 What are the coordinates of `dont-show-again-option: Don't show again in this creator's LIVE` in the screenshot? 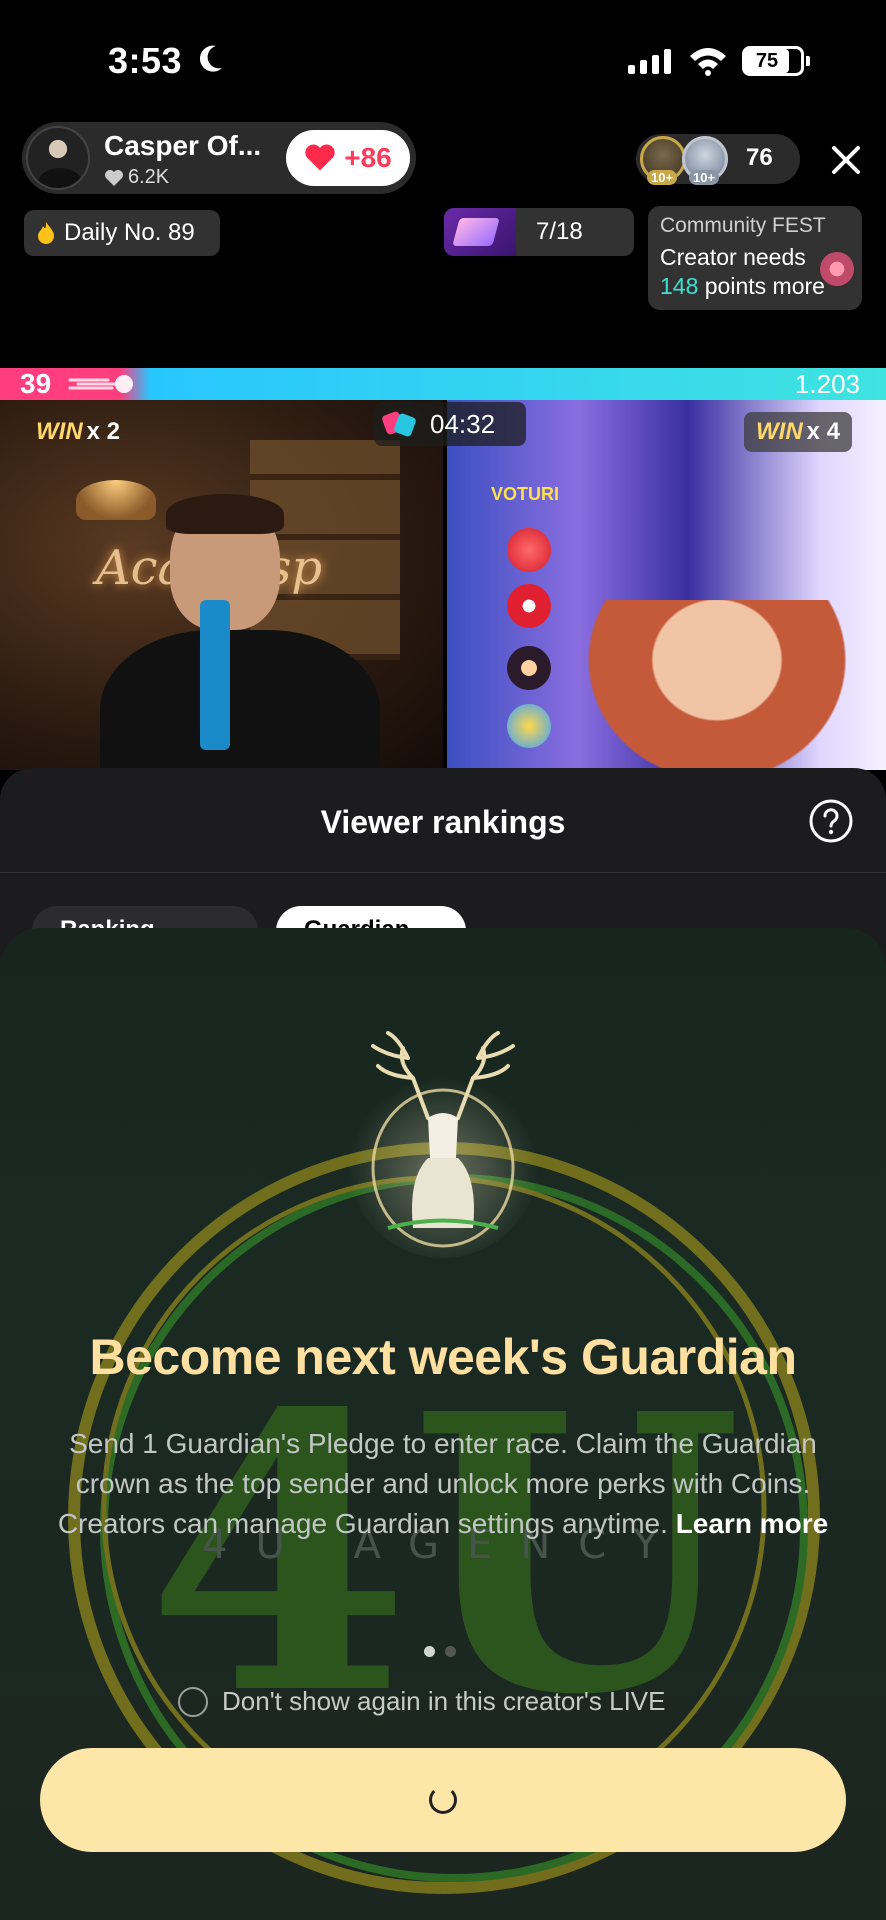 It's located at (422, 1701).